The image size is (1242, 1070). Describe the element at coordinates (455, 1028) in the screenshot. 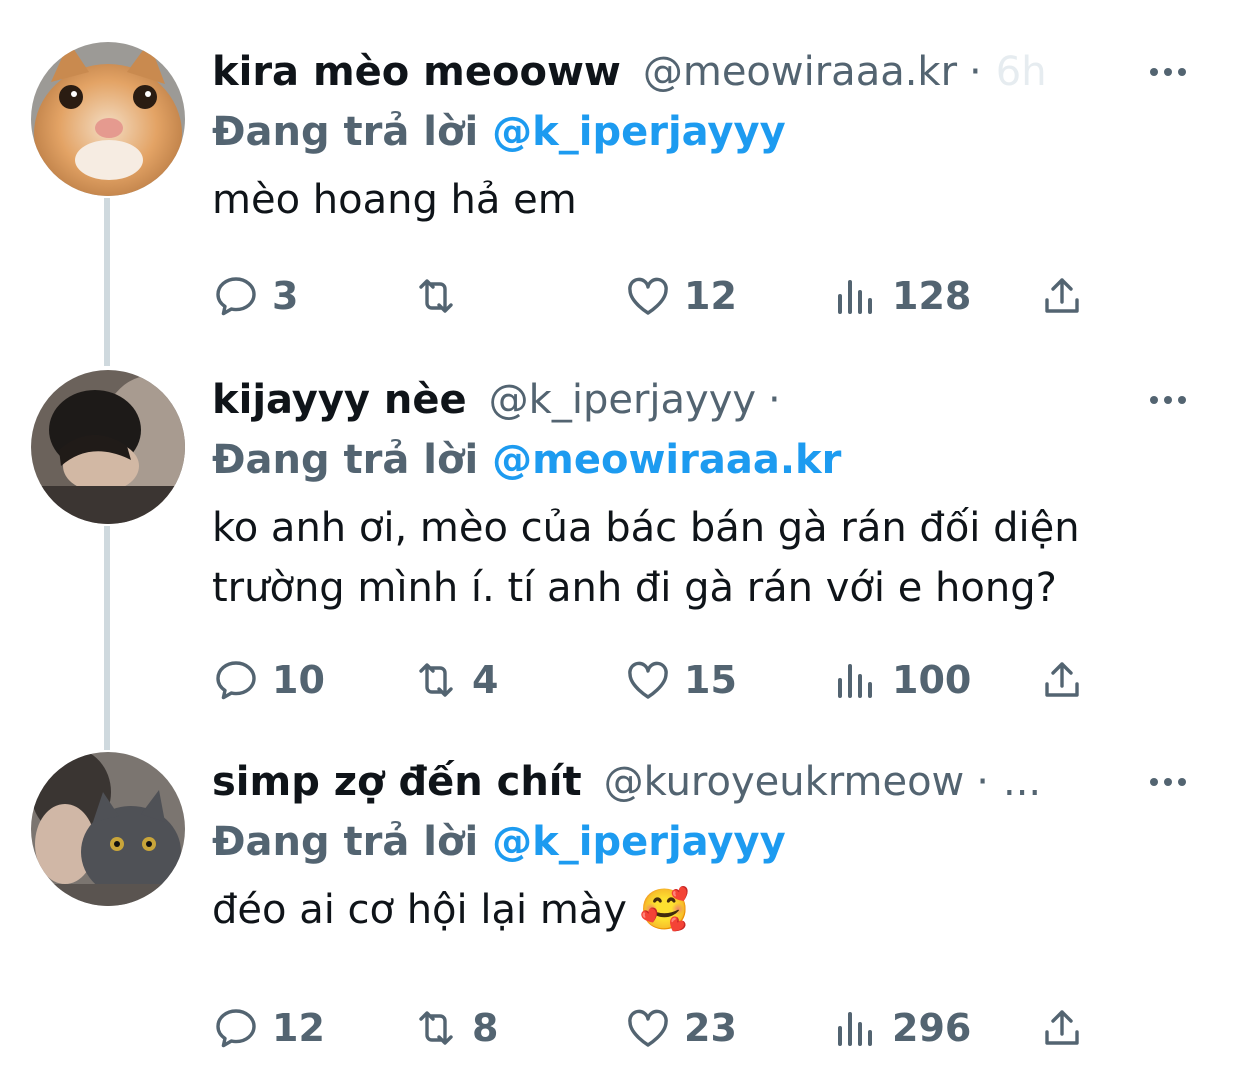

I see `retweet-button: 8` at that location.